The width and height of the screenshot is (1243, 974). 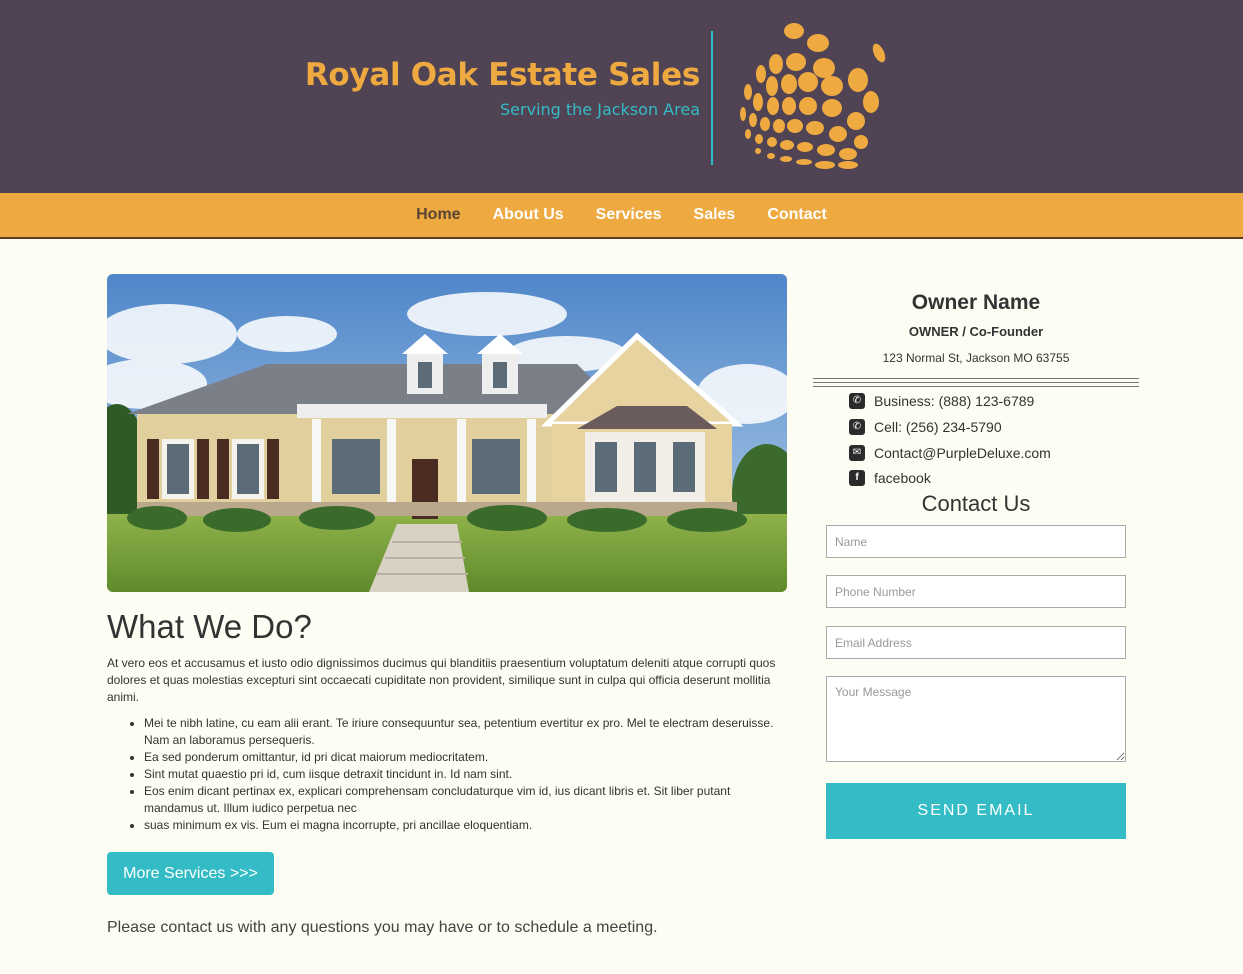 What do you see at coordinates (808, 95) in the screenshot?
I see `dotted-sphere-logo-icon` at bounding box center [808, 95].